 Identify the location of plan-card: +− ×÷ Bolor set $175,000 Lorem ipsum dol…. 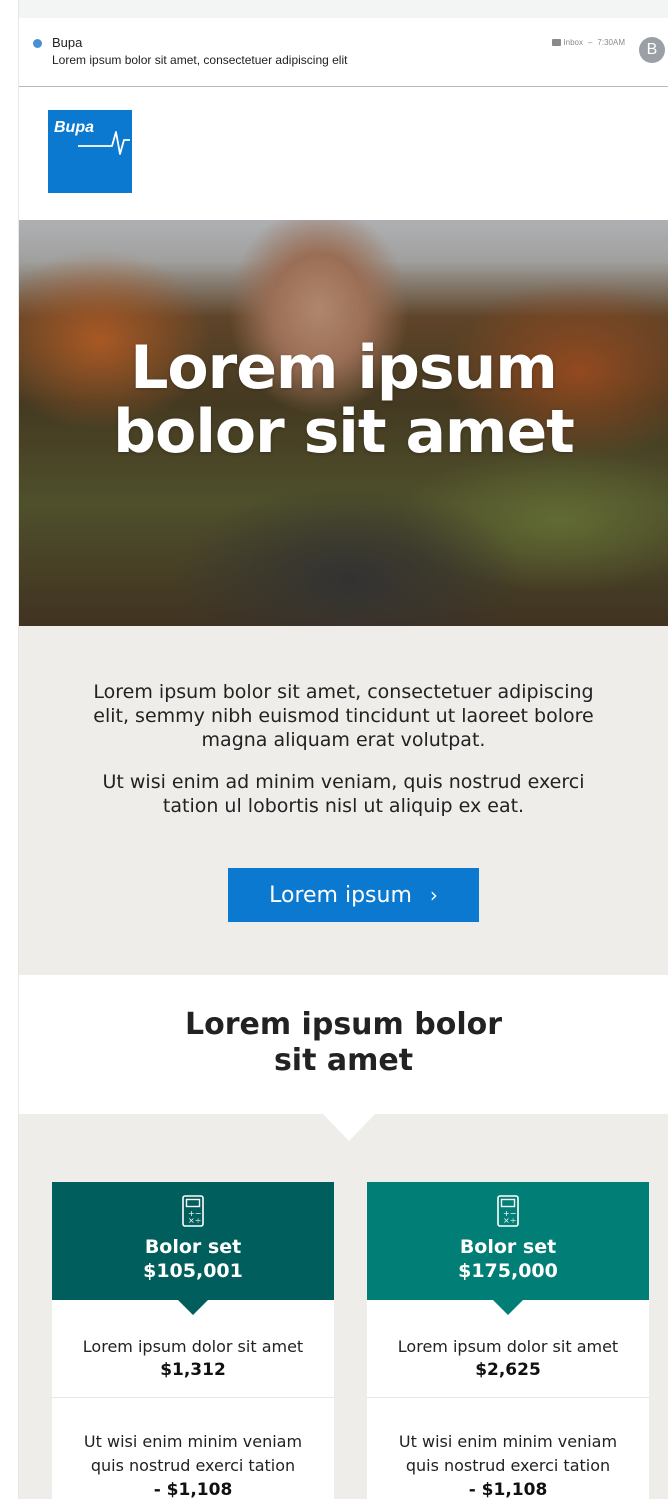
(508, 1340).